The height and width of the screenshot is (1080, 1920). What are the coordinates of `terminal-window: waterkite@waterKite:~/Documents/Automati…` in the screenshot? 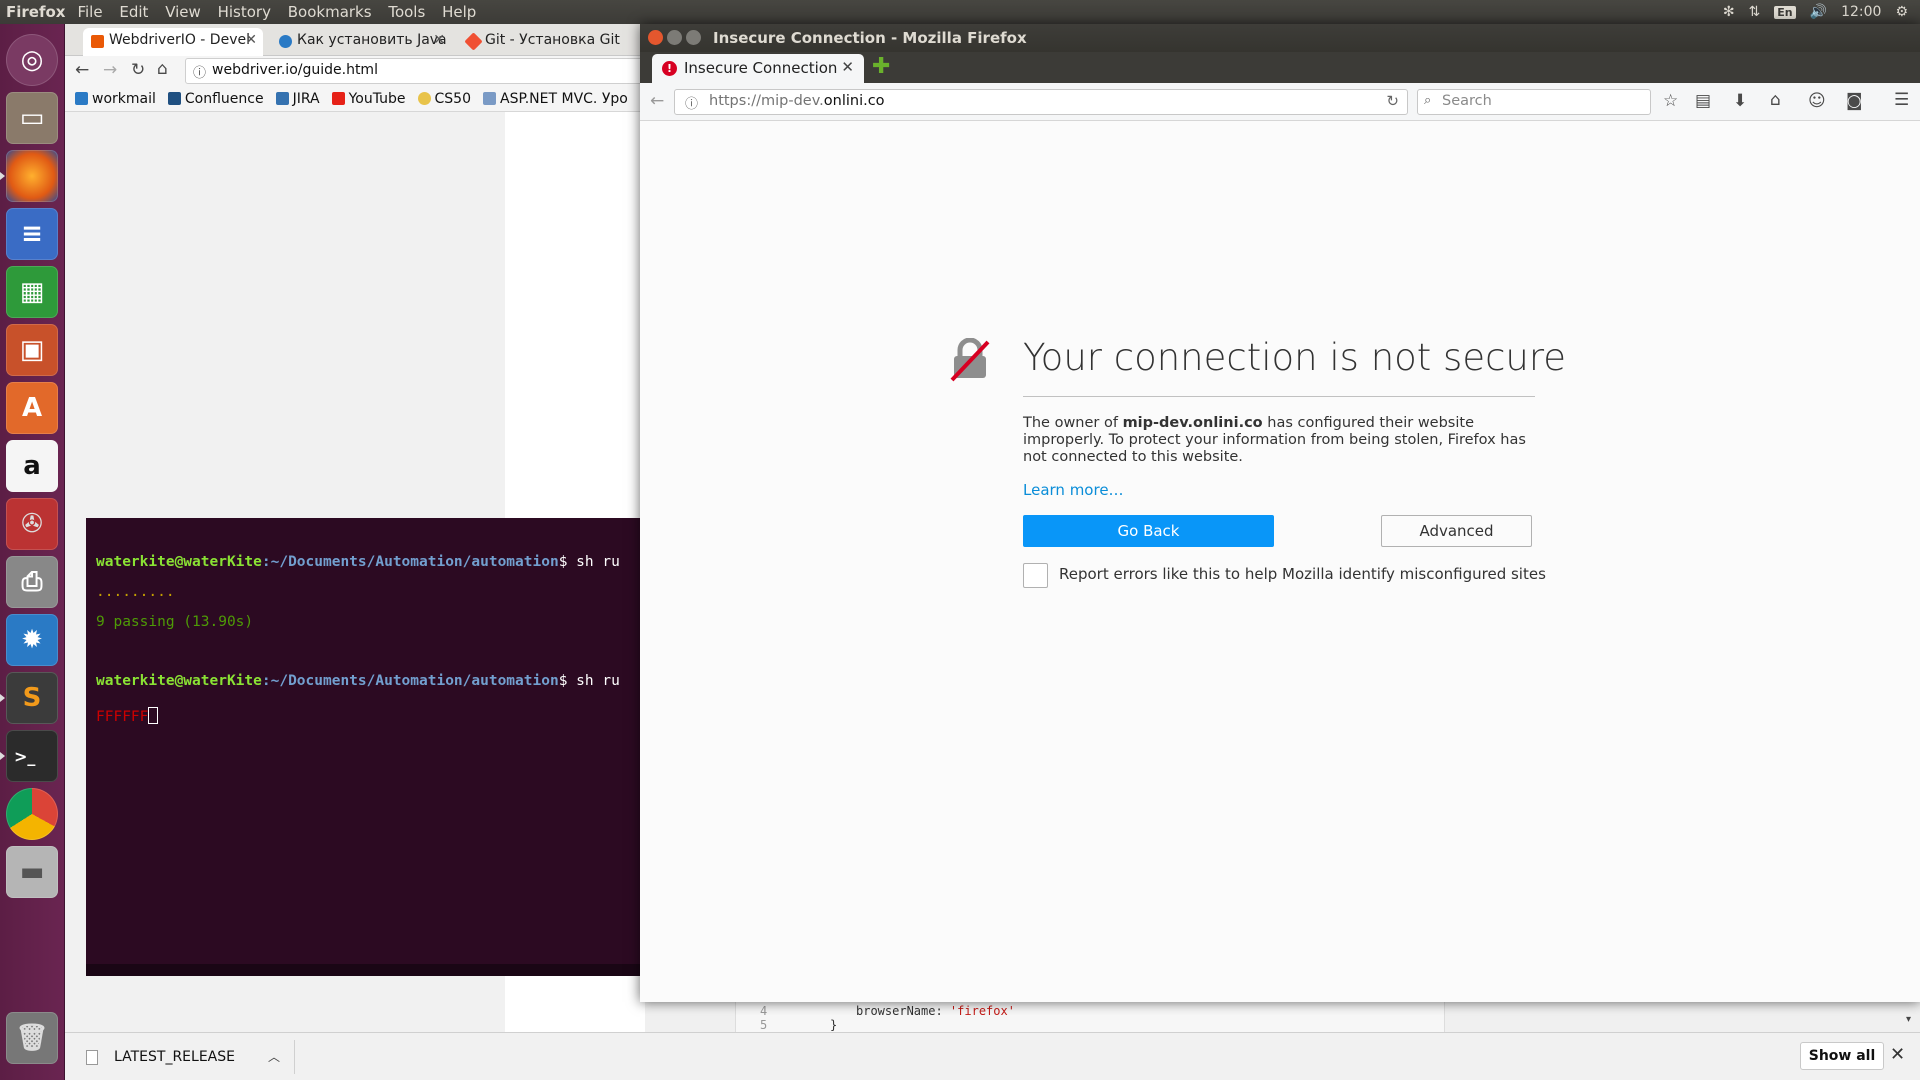 It's located at (363, 746).